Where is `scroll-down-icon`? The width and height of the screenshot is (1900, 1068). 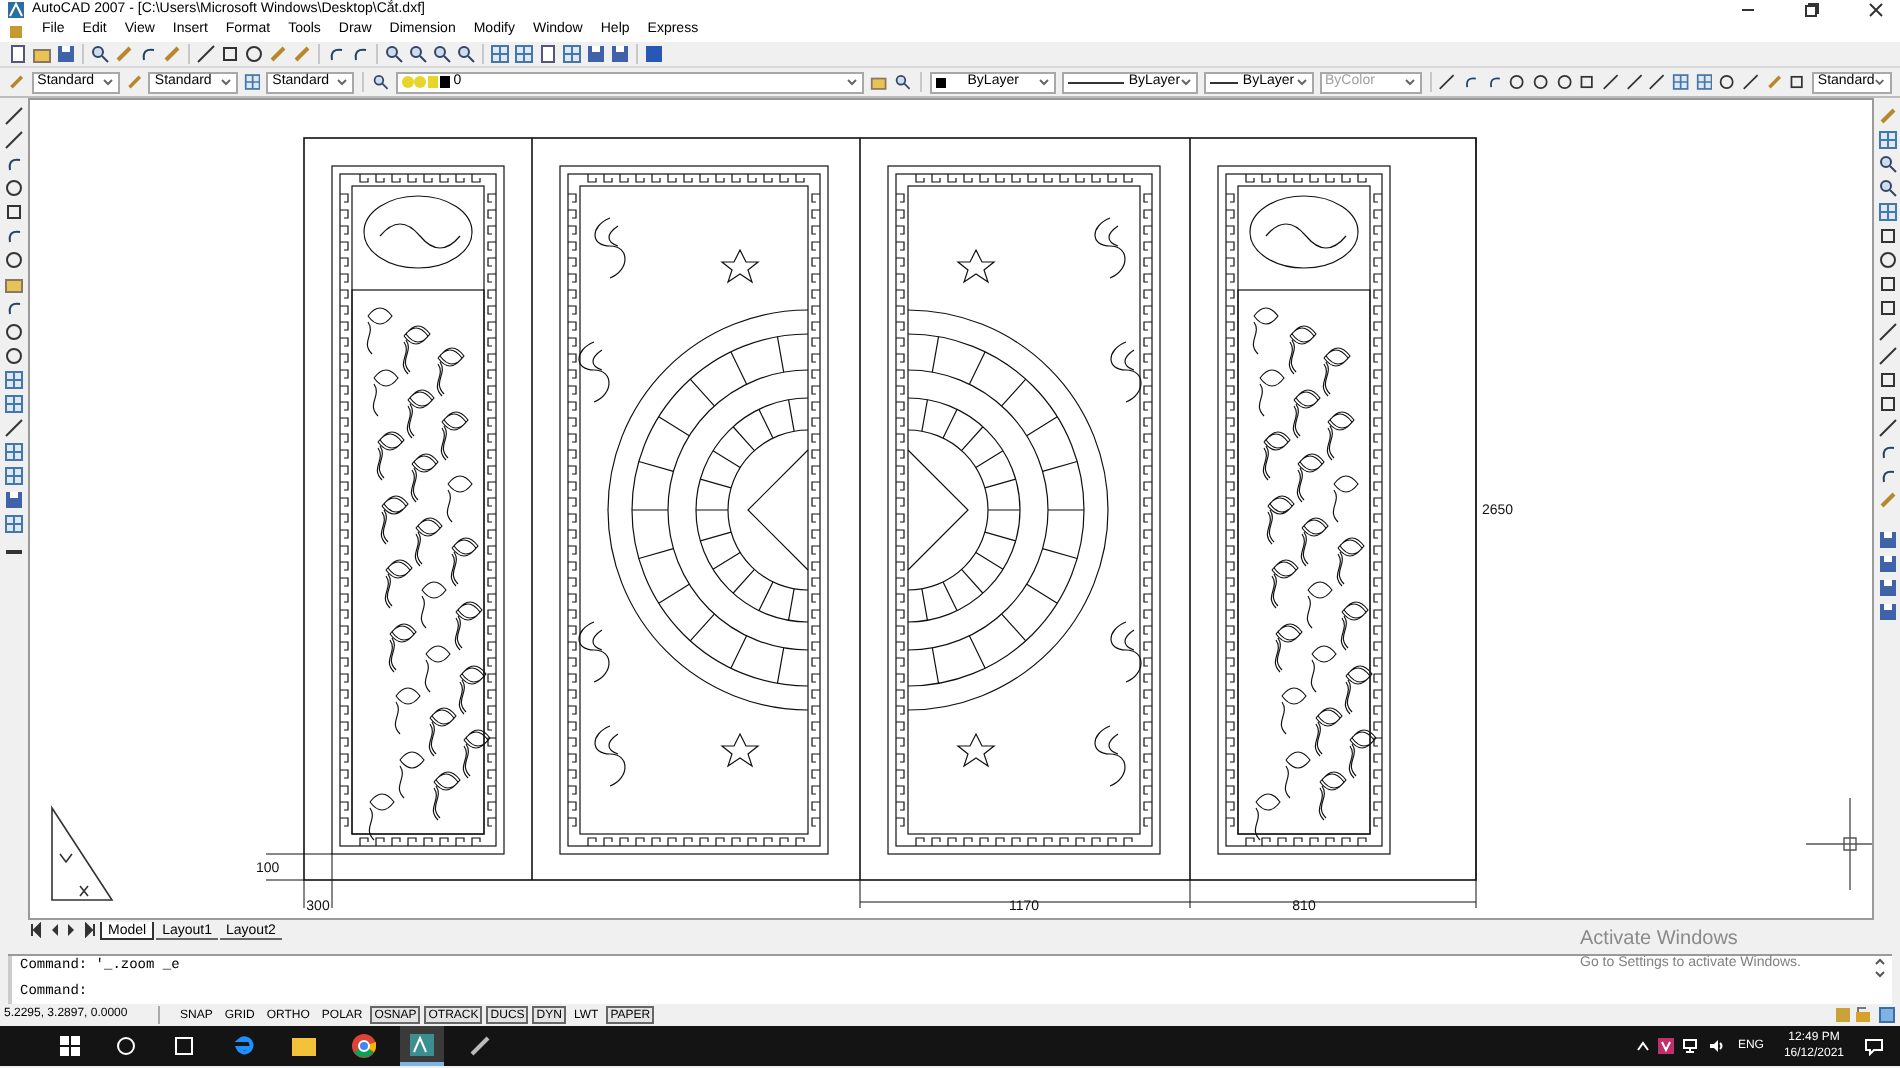
scroll-down-icon is located at coordinates (1880, 974).